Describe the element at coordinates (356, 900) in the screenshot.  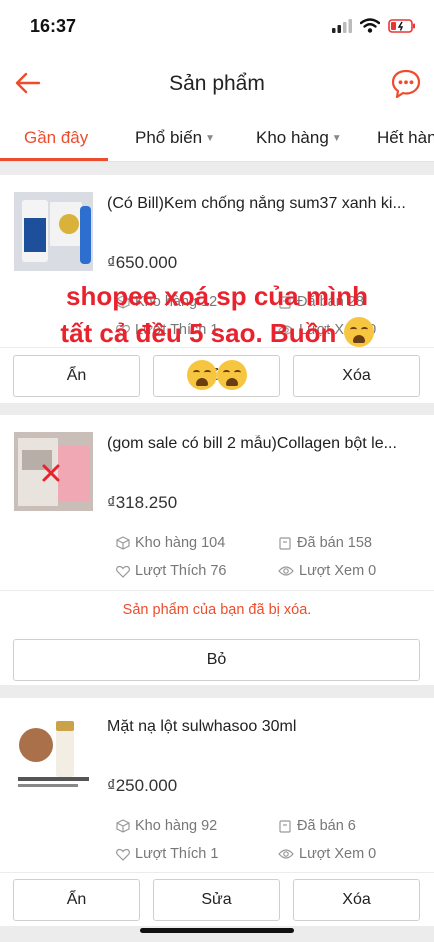
I see `delete-button: Xóa` at that location.